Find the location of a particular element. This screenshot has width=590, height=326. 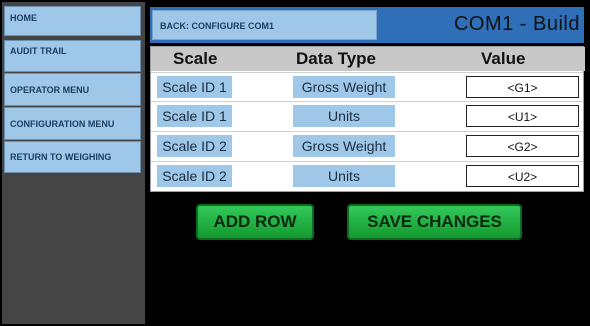

save-changes-button: SAVE CHANGES is located at coordinates (434, 222).